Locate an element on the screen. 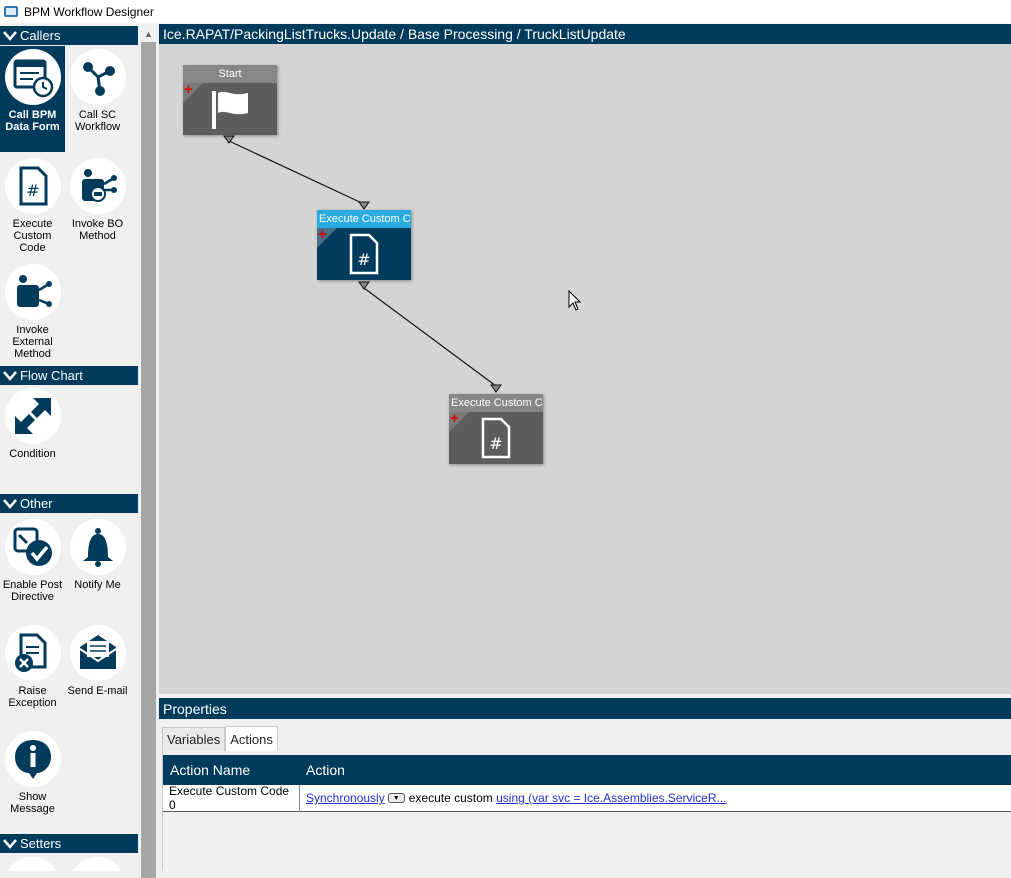 The image size is (1011, 878). tool-notify-me: Notify Me is located at coordinates (97, 566).